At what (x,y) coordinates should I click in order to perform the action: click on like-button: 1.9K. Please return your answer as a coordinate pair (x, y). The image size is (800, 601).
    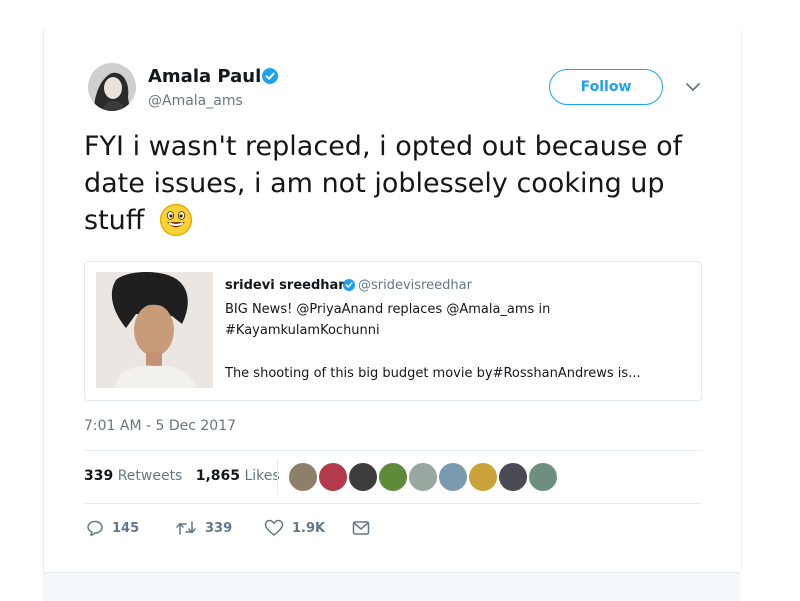
    Looking at the image, I should click on (294, 528).